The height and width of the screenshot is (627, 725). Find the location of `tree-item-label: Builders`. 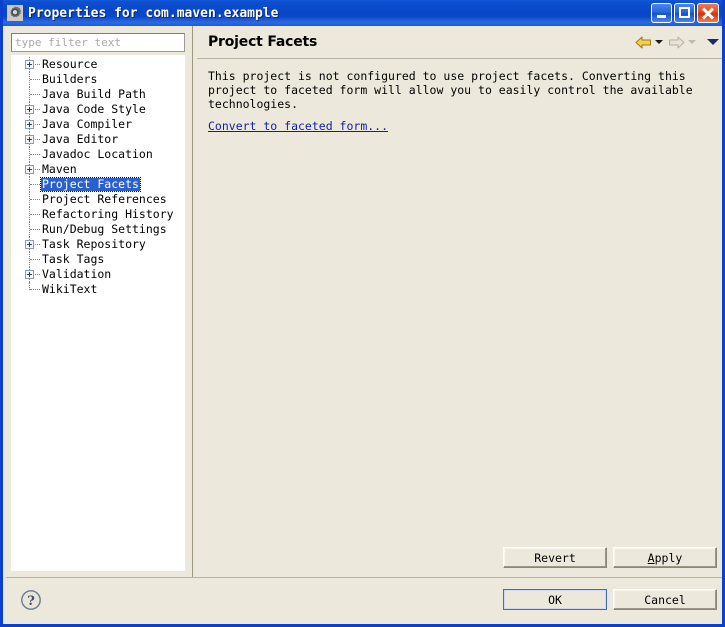

tree-item-label: Builders is located at coordinates (70, 79).